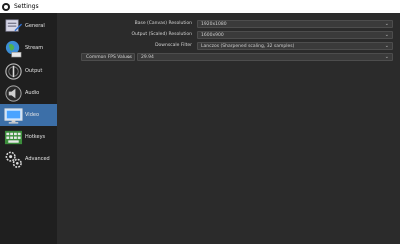 This screenshot has width=400, height=244. Describe the element at coordinates (248, 46) in the screenshot. I see `downscale-filter-value: Lanczos (Sharpened scaling, 32 samples)` at that location.